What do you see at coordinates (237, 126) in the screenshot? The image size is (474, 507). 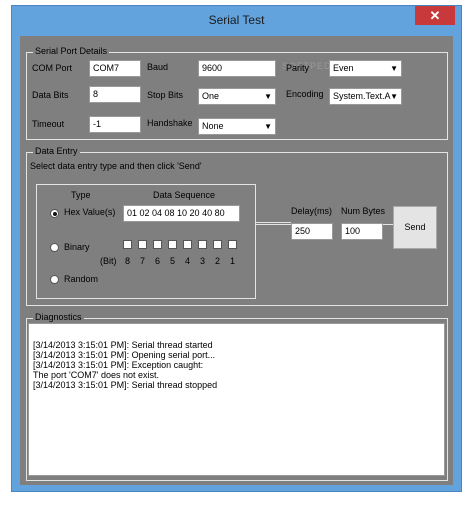 I see `handshake-select: None ▼` at bounding box center [237, 126].